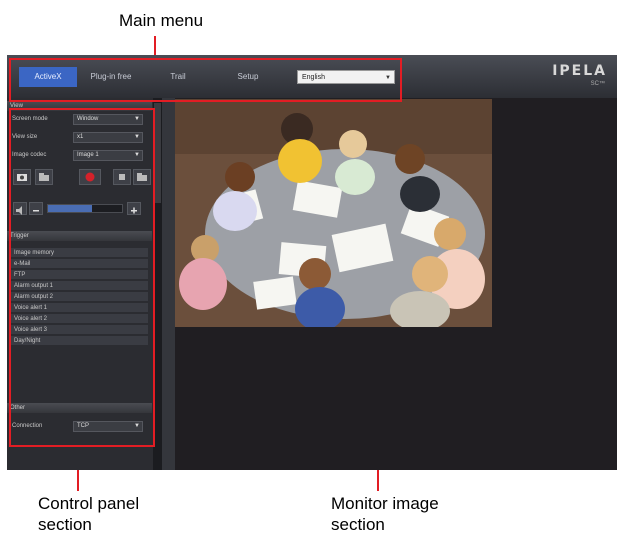 This screenshot has height=536, width=621. I want to click on view-section-header: View, so click(79, 106).